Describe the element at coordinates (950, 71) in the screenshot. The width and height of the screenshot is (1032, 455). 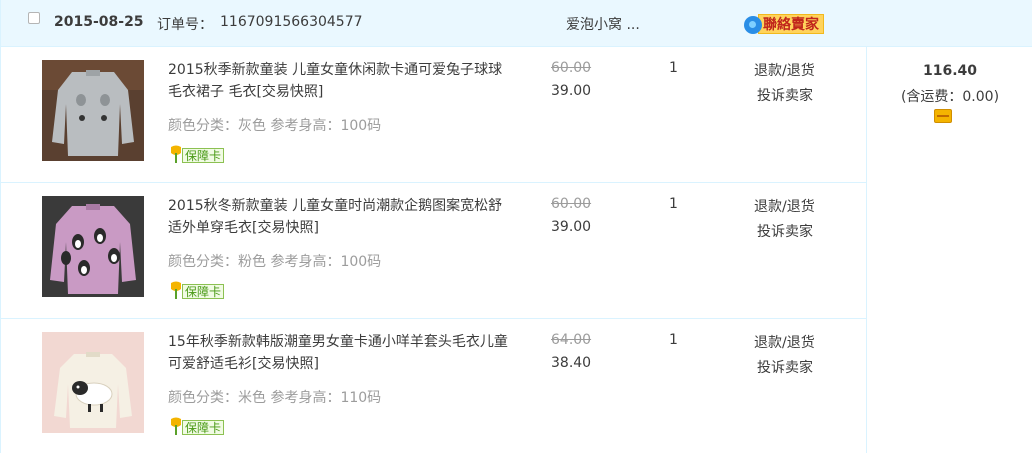
I see `order-total: 116.40` at that location.